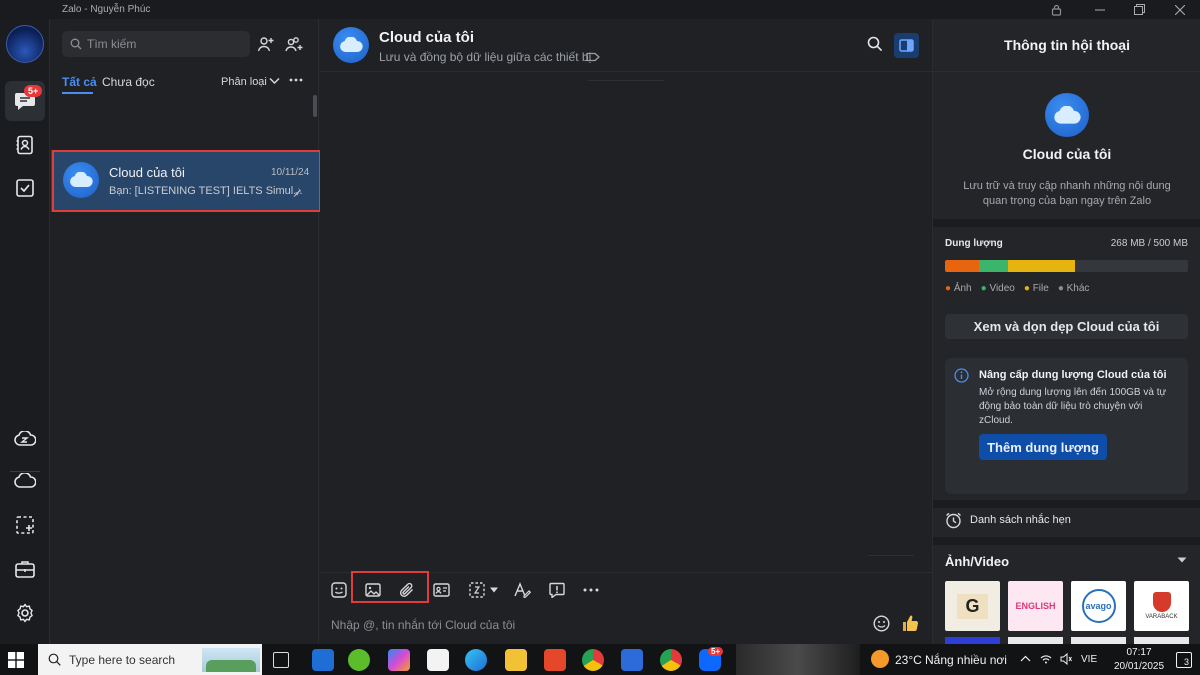  I want to click on tag-icon, so click(593, 57).